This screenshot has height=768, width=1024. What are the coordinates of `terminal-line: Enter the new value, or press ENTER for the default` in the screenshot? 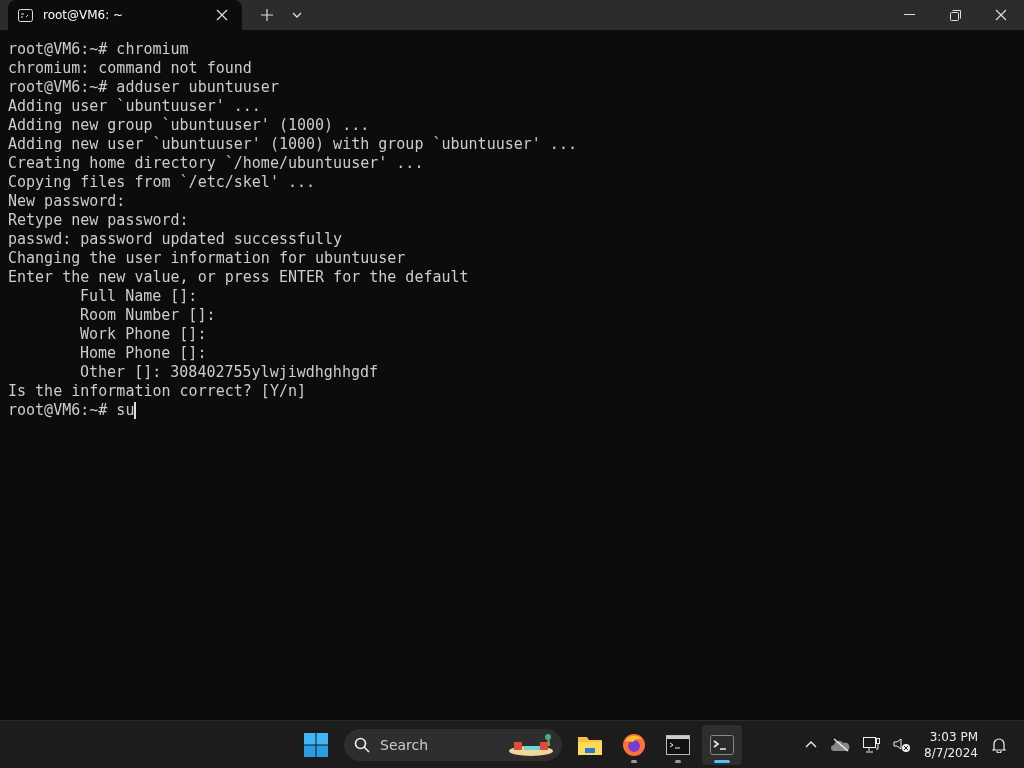 It's located at (238, 277).